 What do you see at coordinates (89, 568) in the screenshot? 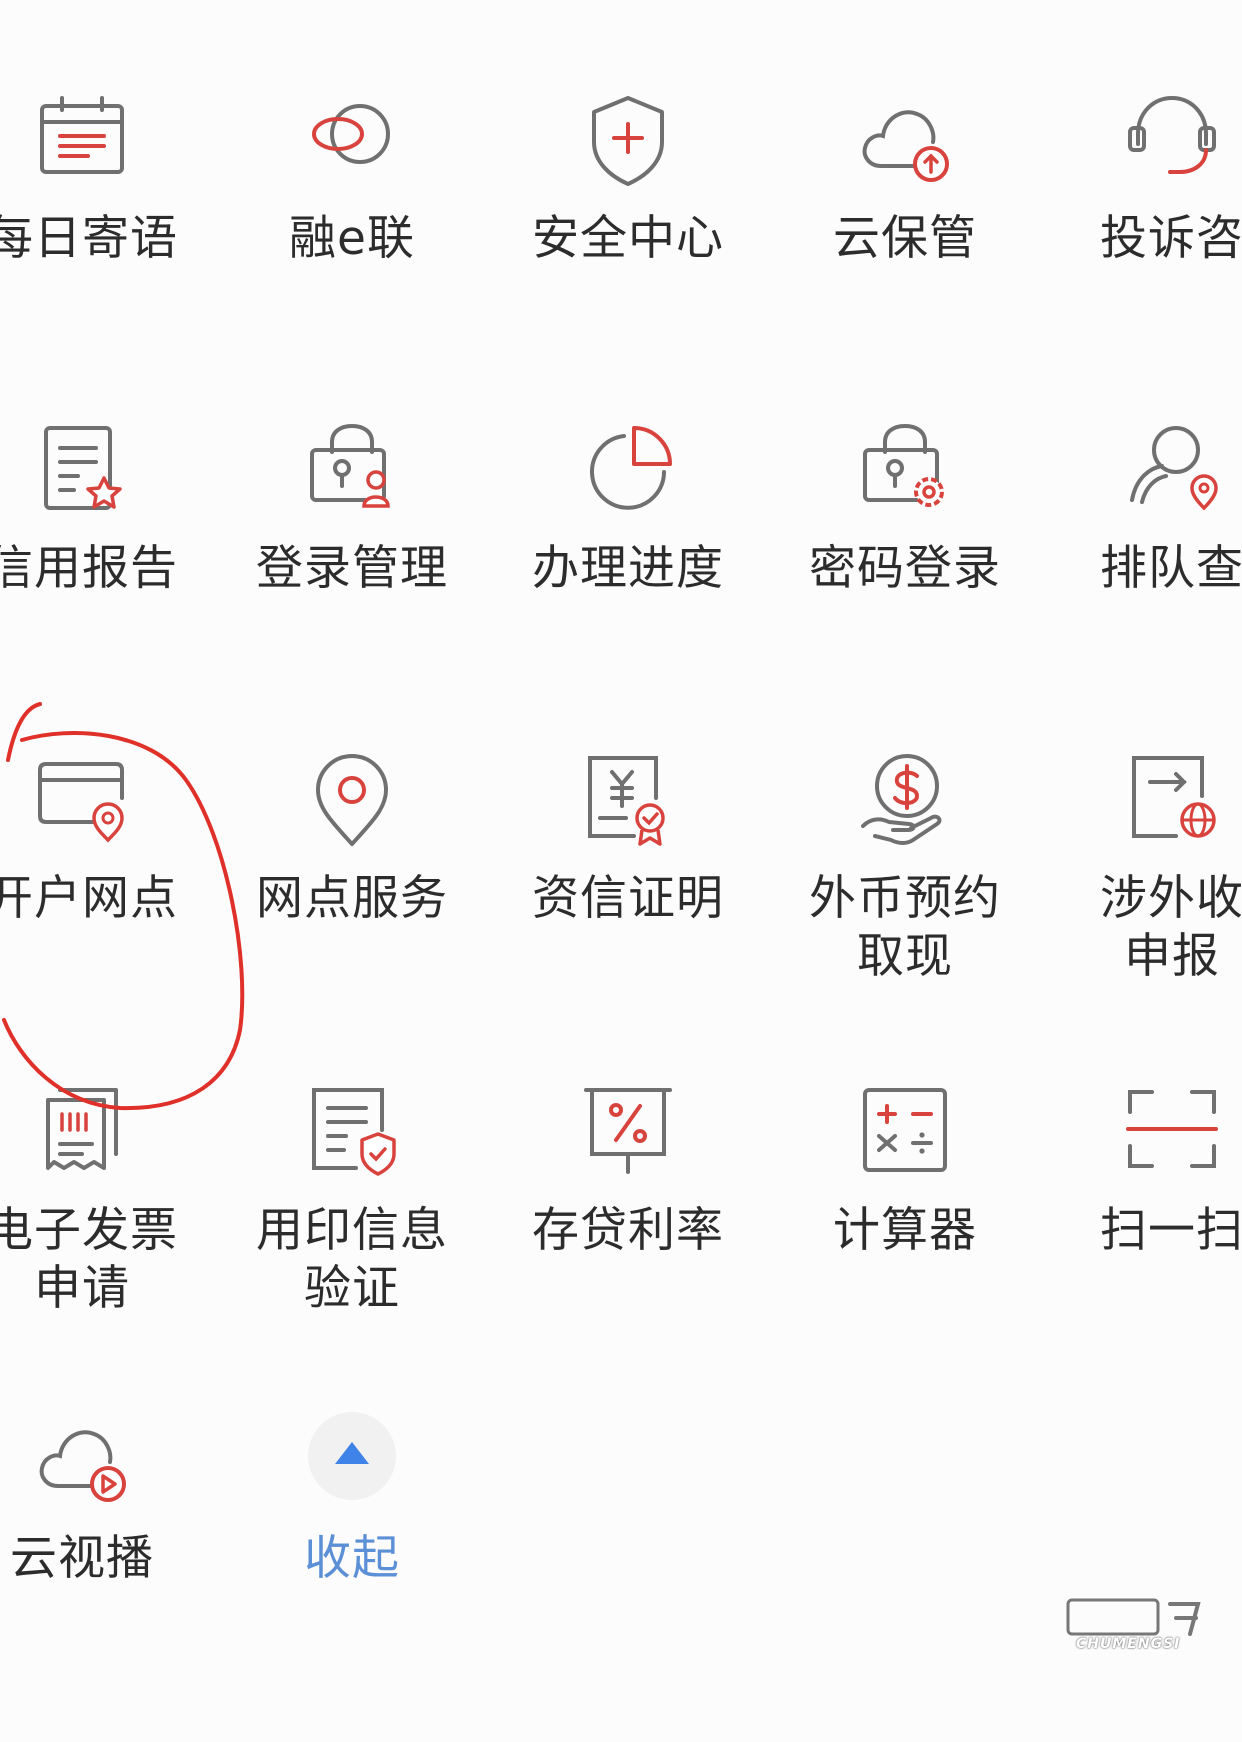
I see `tile-label: 信用报告` at bounding box center [89, 568].